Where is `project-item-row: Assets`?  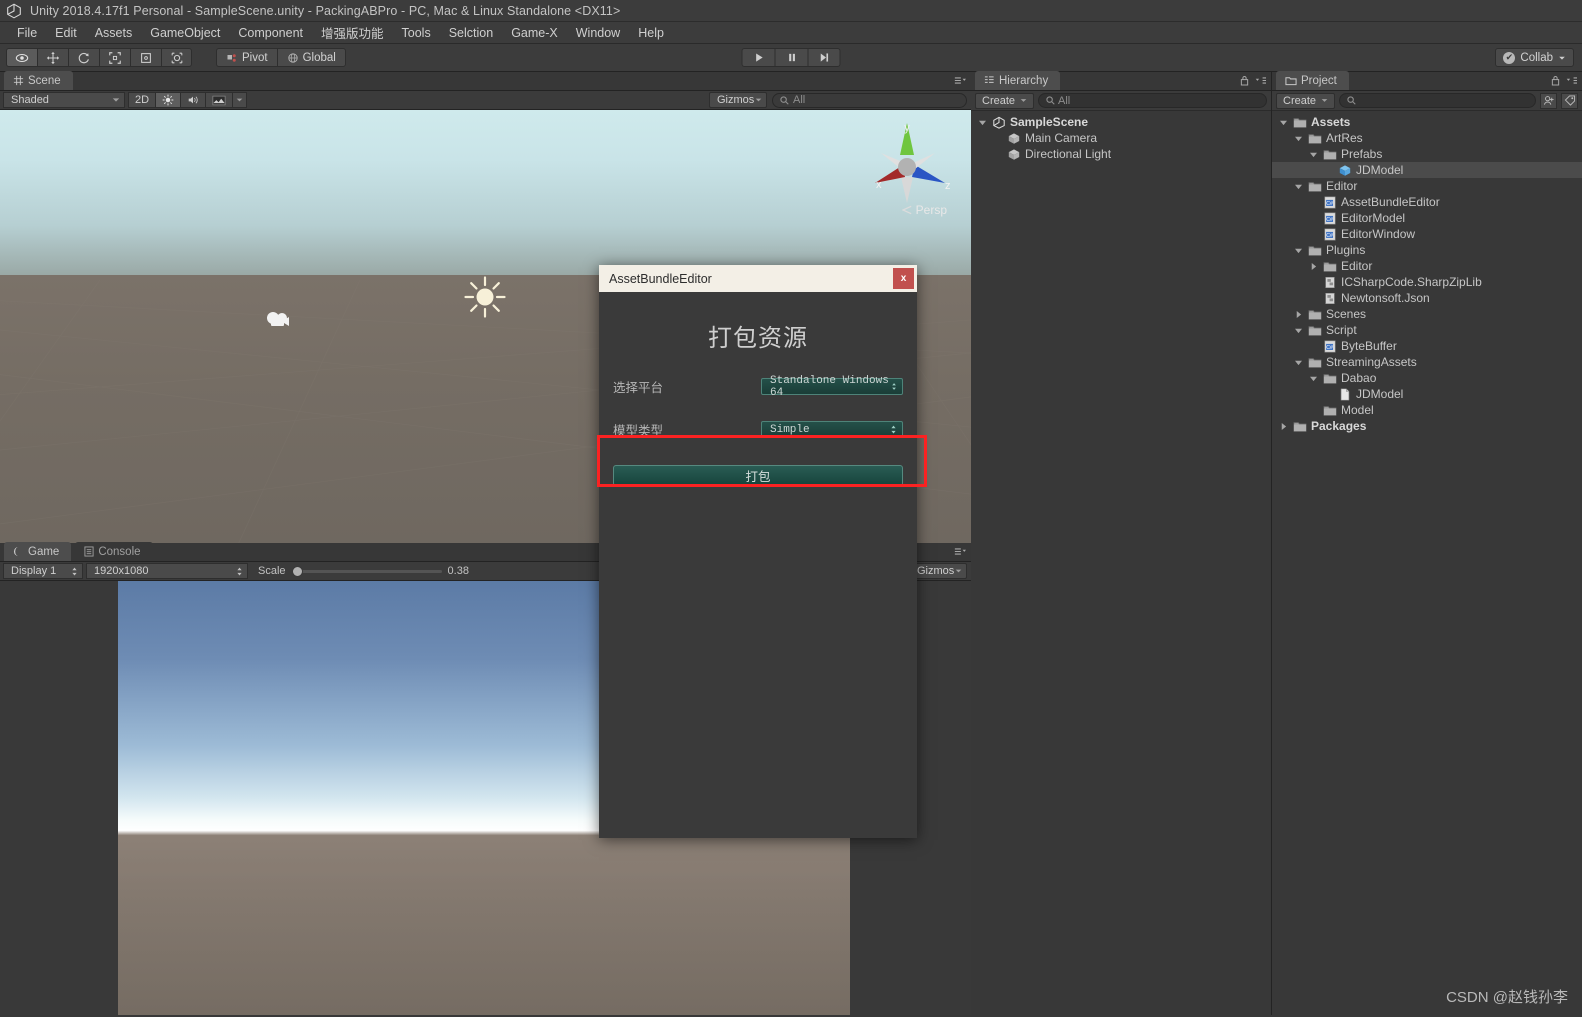 project-item-row: Assets is located at coordinates (1427, 122).